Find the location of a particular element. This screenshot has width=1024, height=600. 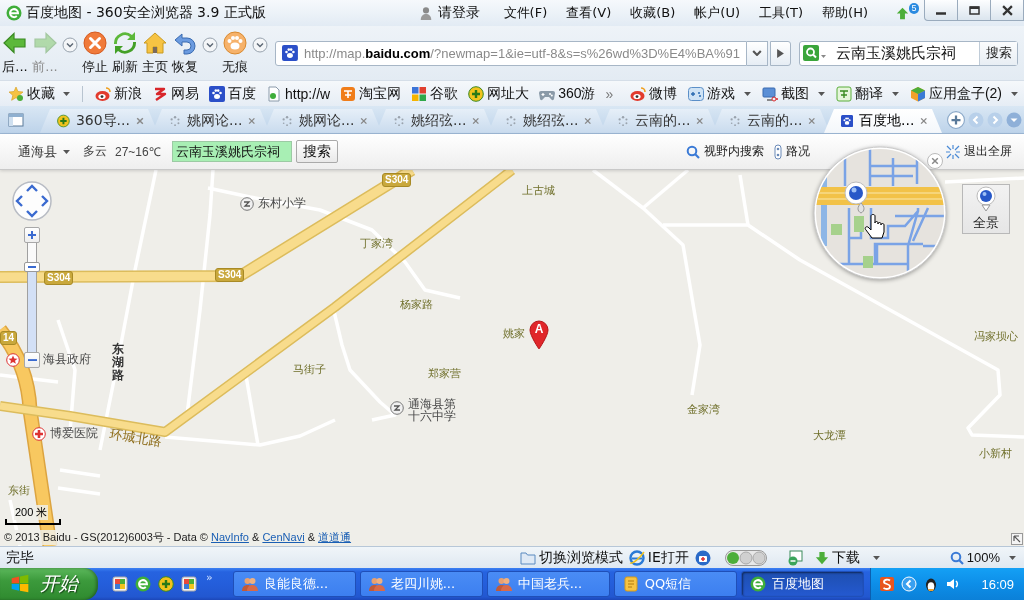

close-button is located at coordinates (1007, 10).